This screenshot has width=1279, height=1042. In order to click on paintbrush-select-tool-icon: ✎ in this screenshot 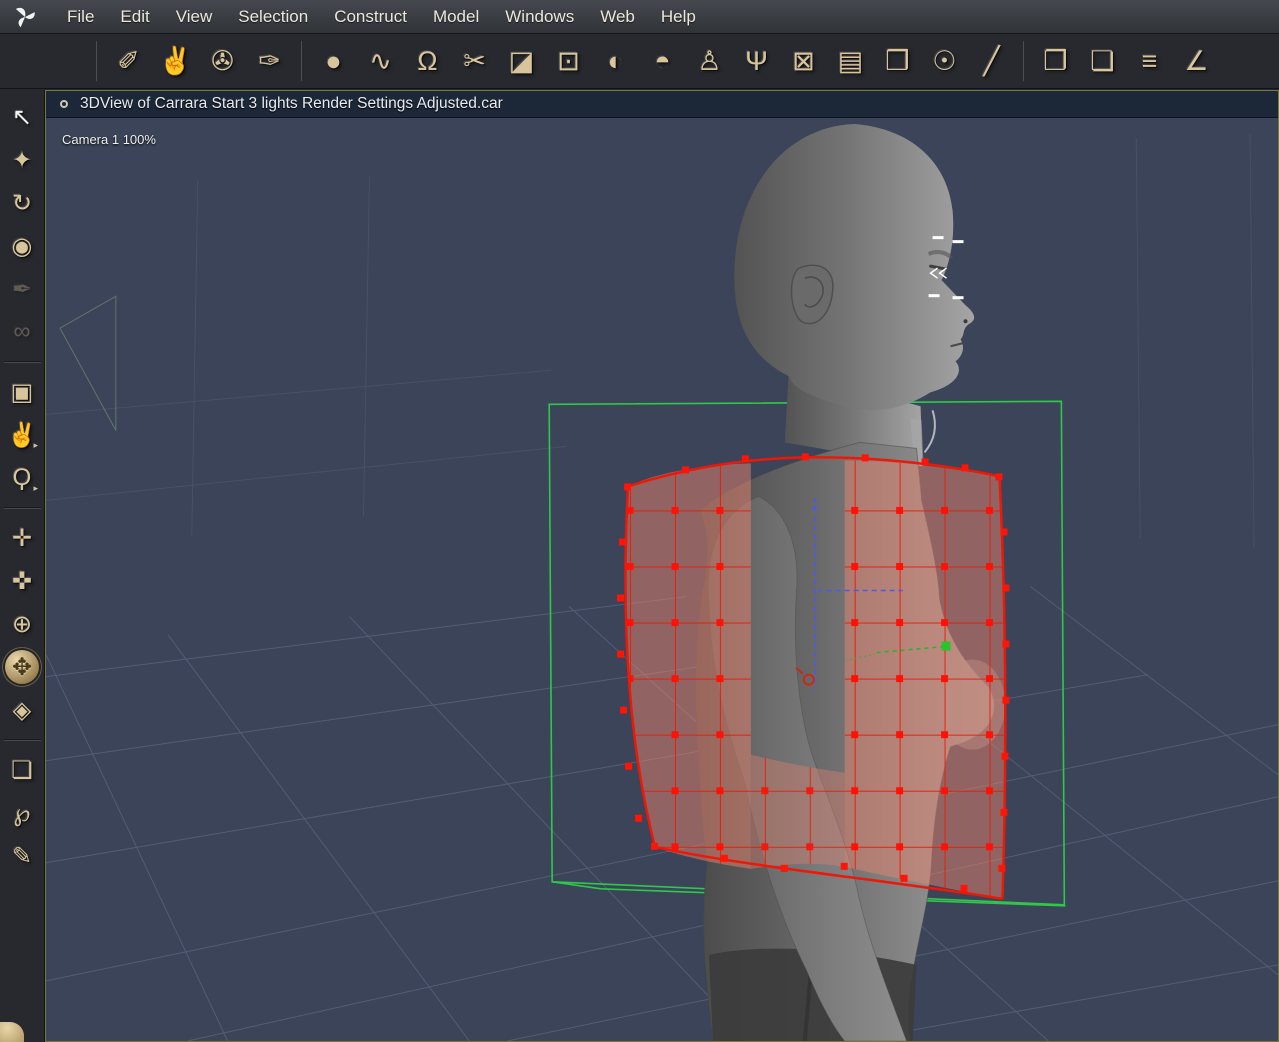, I will do `click(22, 856)`.